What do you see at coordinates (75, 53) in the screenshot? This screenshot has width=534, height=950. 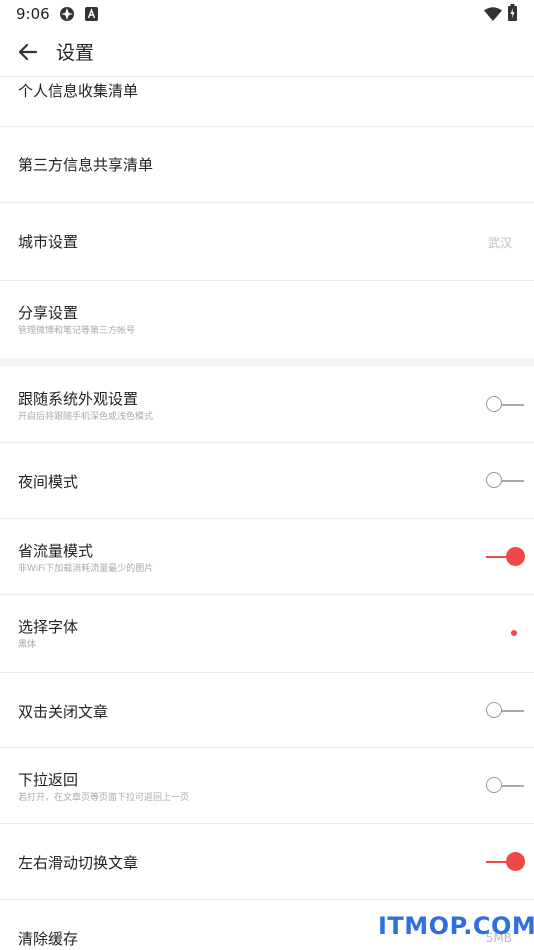 I see `page-title: 设置` at bounding box center [75, 53].